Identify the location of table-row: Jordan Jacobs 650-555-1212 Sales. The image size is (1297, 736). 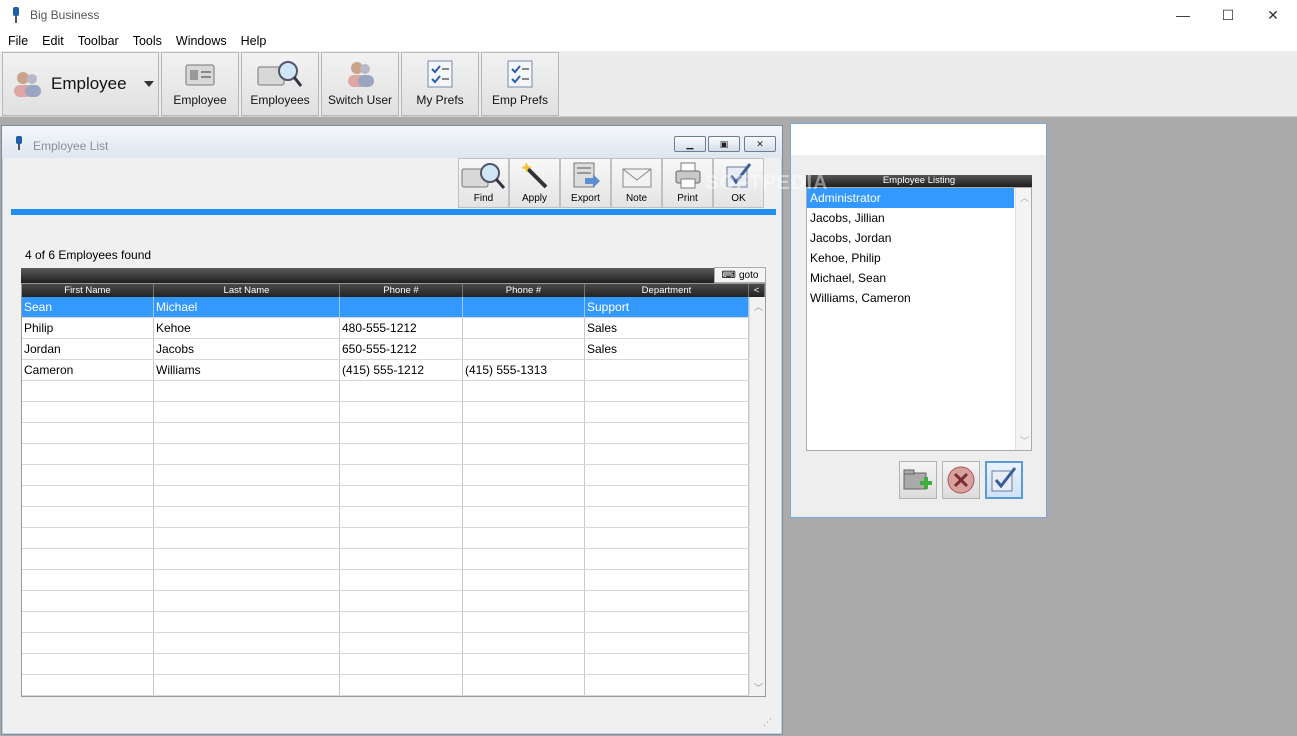
(385, 349).